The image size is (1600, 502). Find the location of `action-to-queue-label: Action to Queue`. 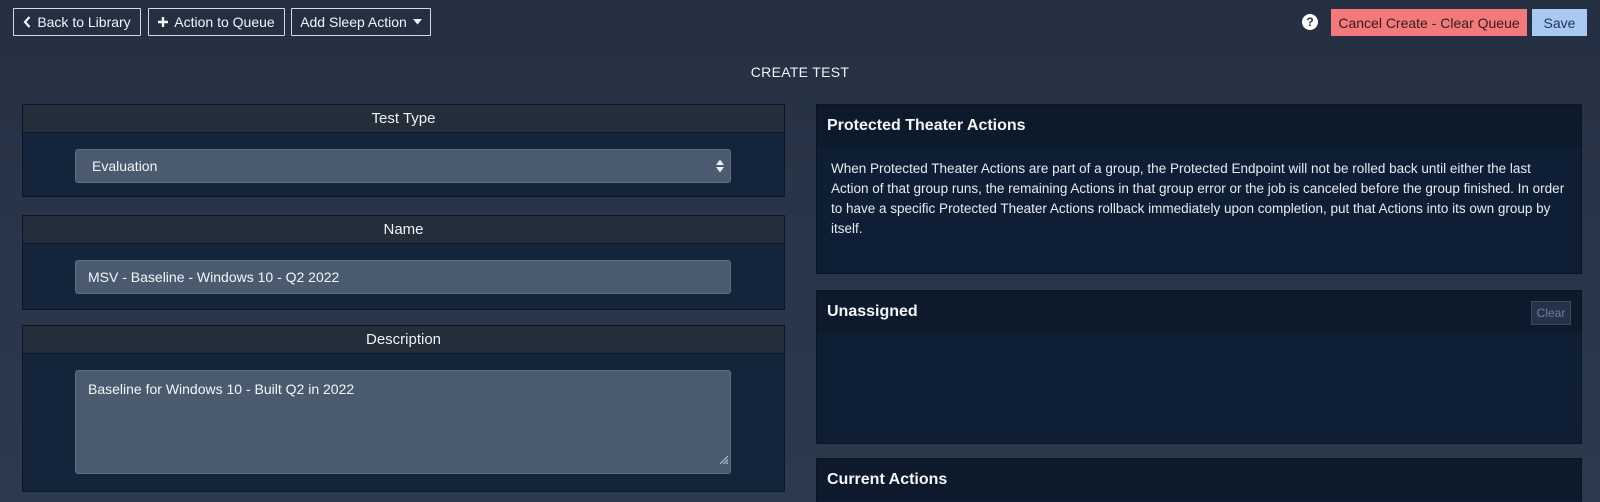

action-to-queue-label: Action to Queue is located at coordinates (224, 22).